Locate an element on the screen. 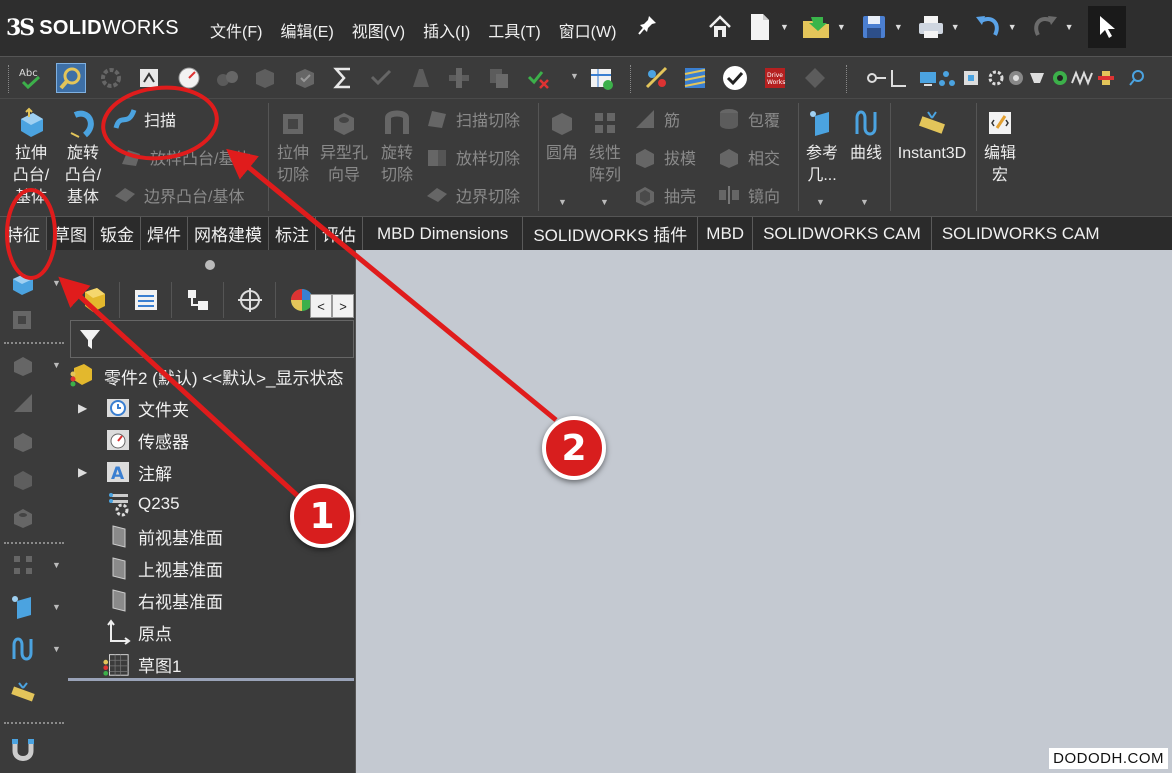  intersect-button: 相交 is located at coordinates (748, 157).